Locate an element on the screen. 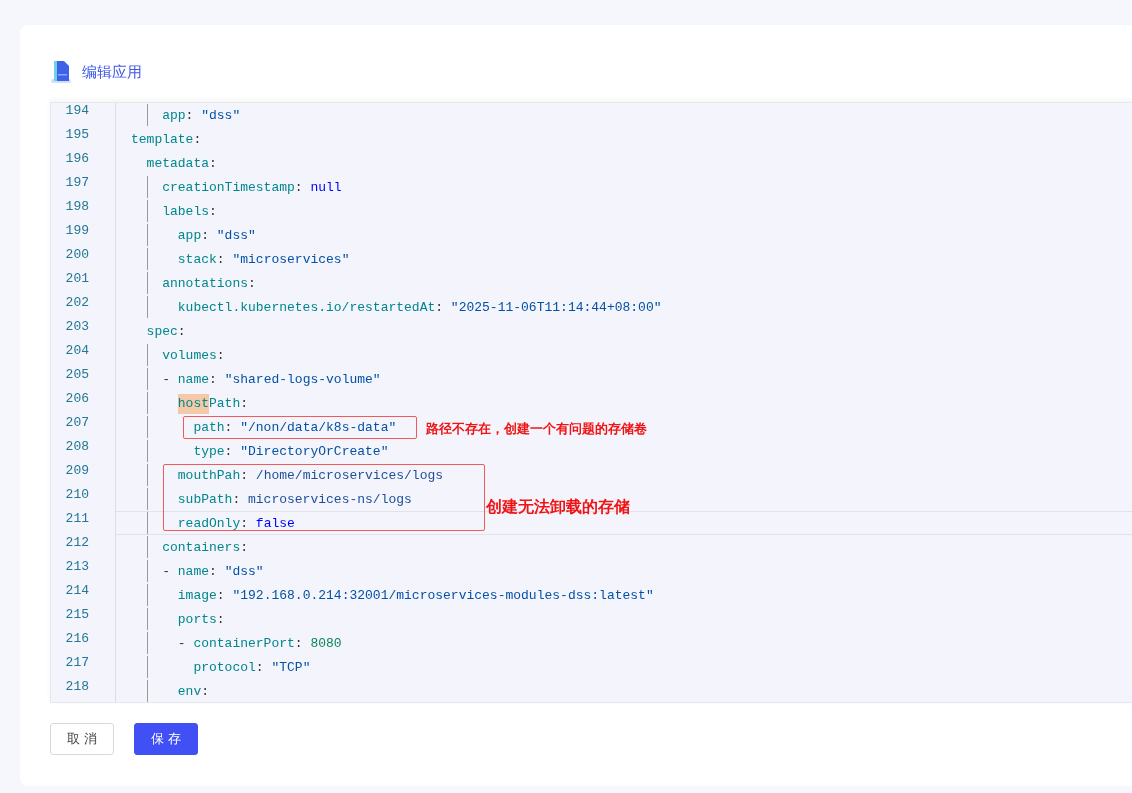  line-number: 217 is located at coordinates (77, 663).